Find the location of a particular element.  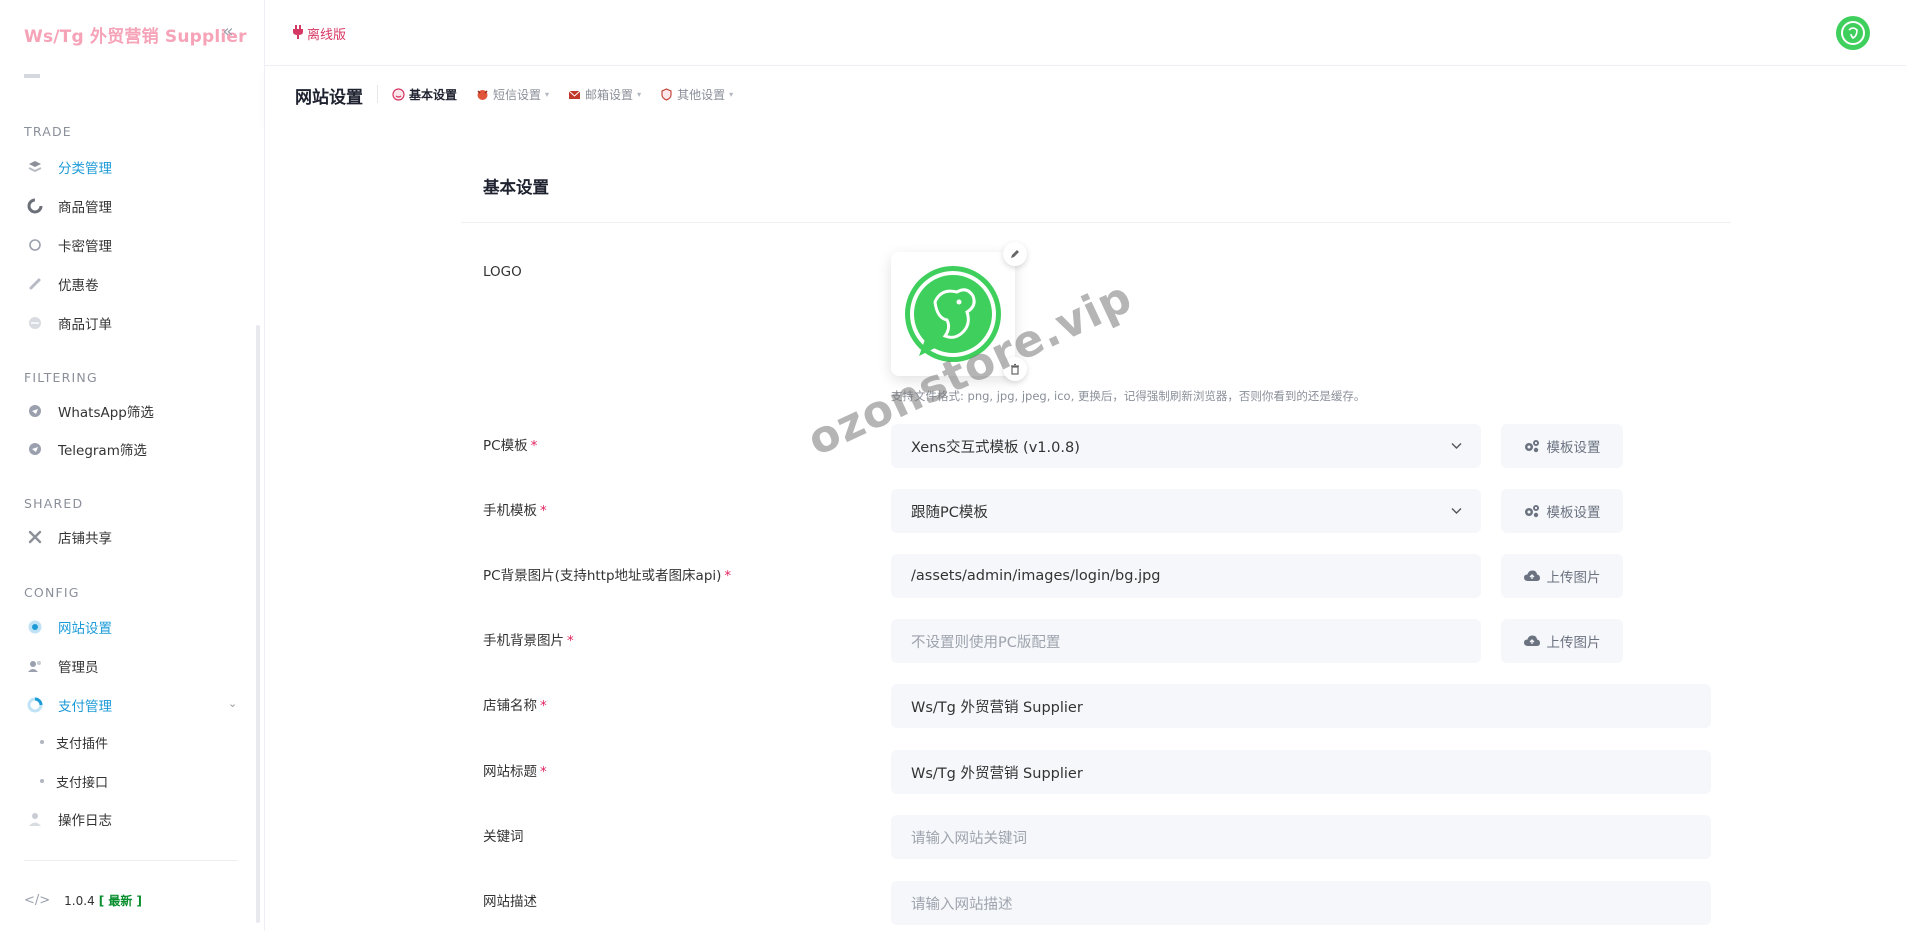

mail-icon is located at coordinates (574, 95).